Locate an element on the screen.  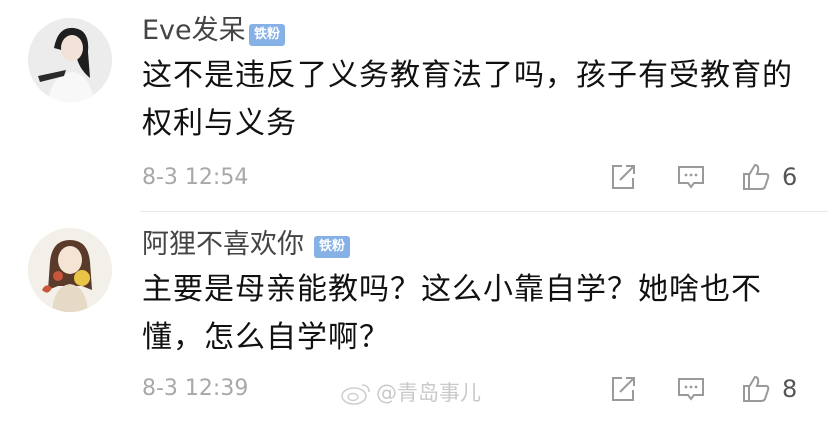
like-count: 8 is located at coordinates (790, 389).